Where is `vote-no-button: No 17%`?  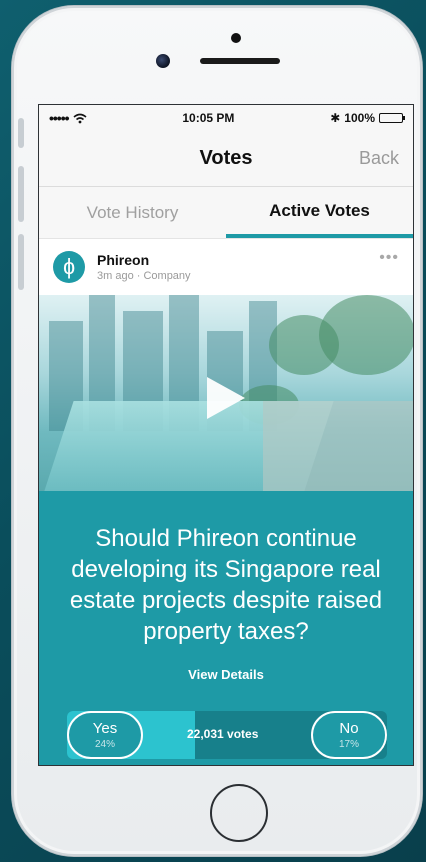 vote-no-button: No 17% is located at coordinates (349, 735).